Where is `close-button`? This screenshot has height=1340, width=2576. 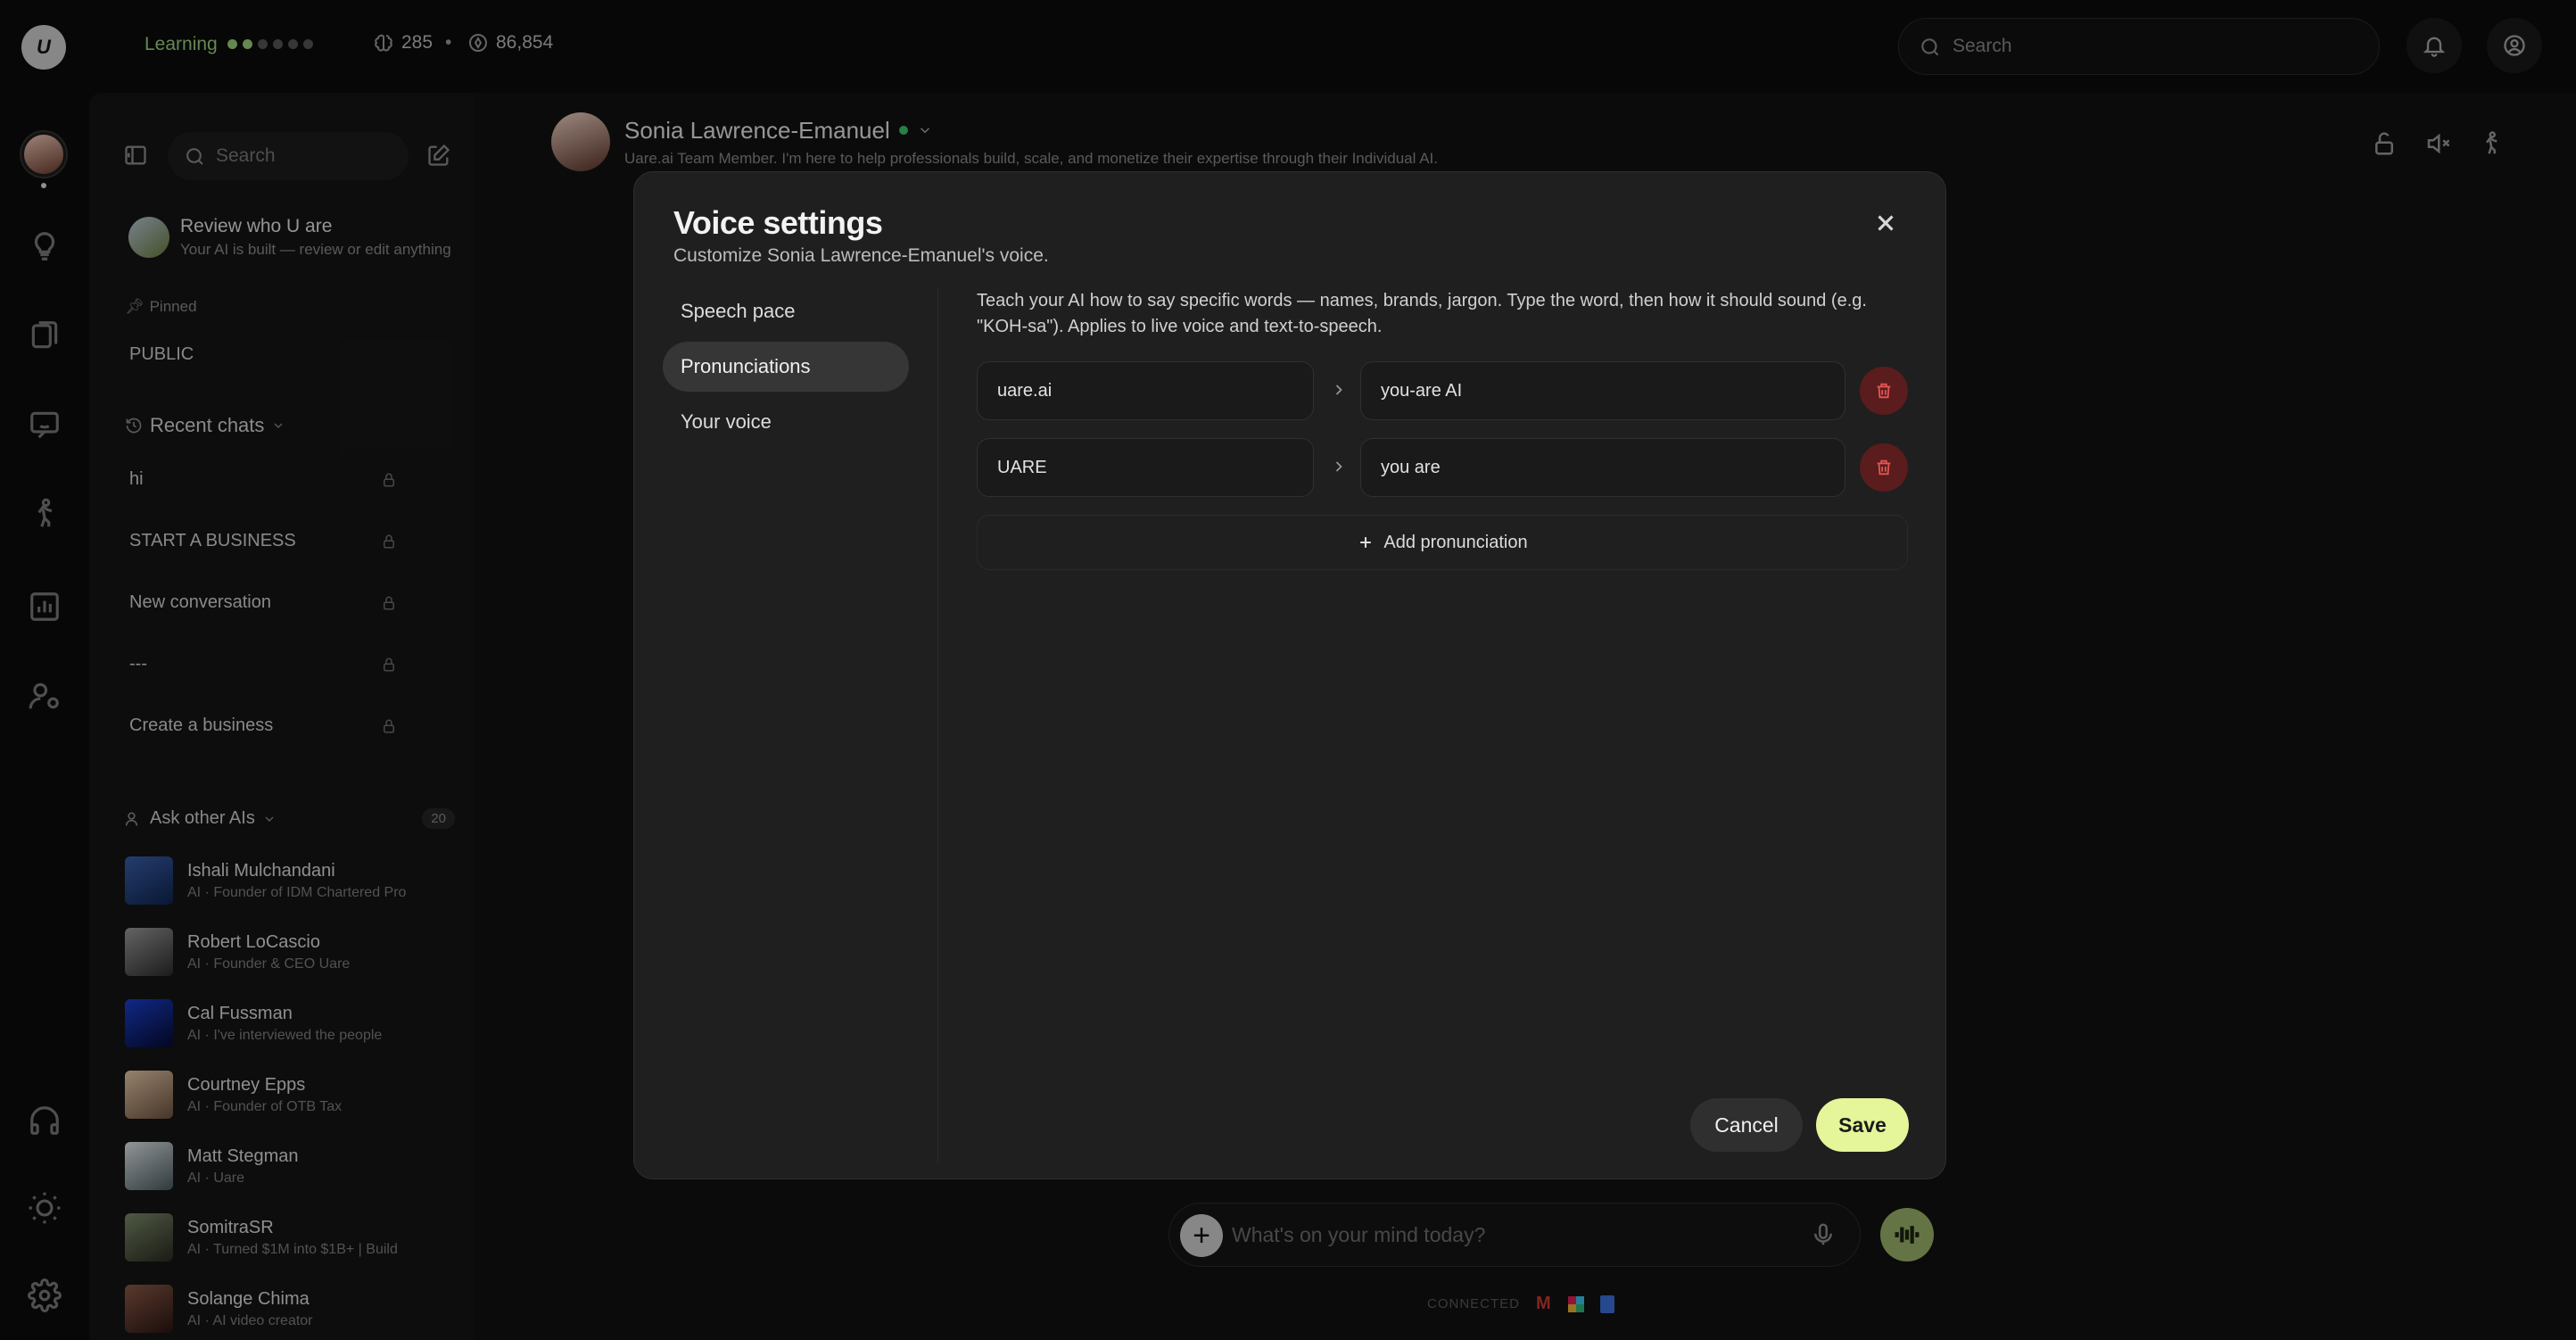
close-button is located at coordinates (1886, 224).